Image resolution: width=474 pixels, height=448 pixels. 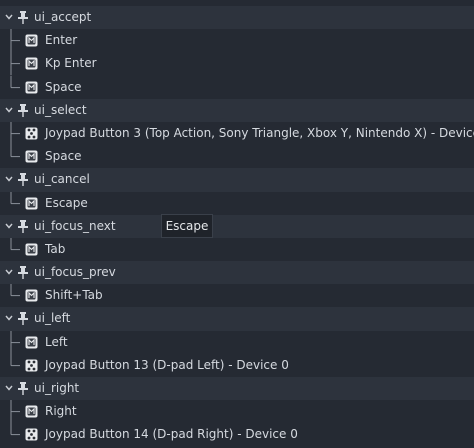 I want to click on event-label: Kp Enter, so click(x=71, y=63).